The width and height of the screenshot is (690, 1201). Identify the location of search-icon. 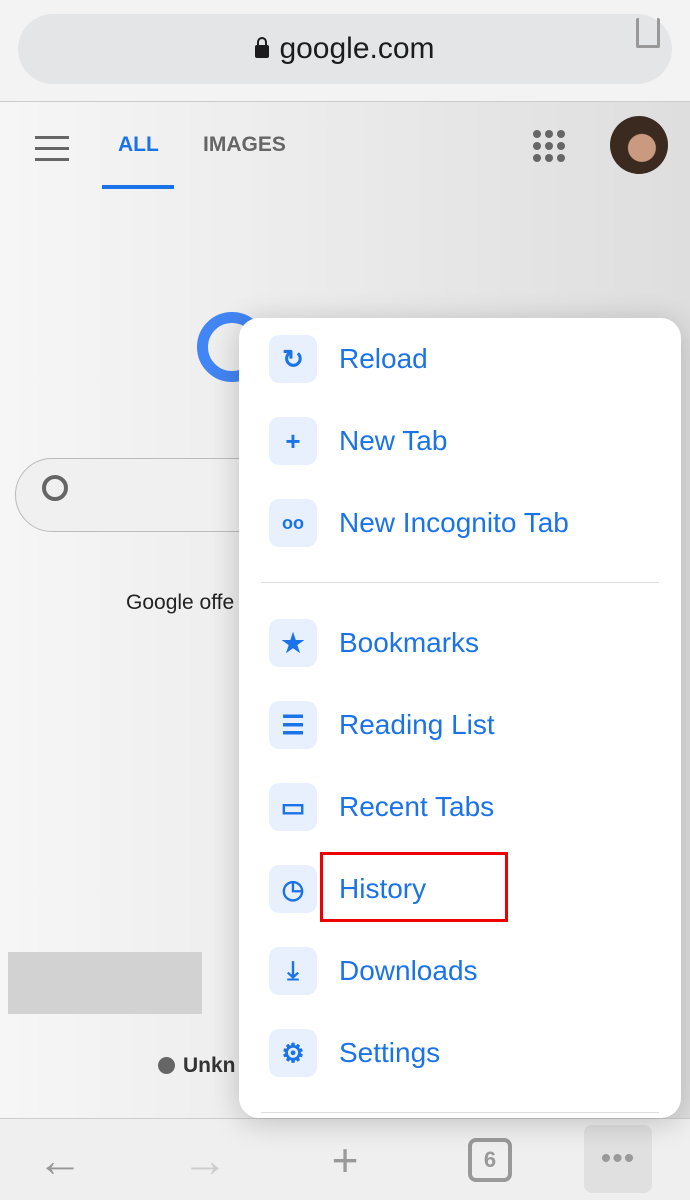
(55, 488).